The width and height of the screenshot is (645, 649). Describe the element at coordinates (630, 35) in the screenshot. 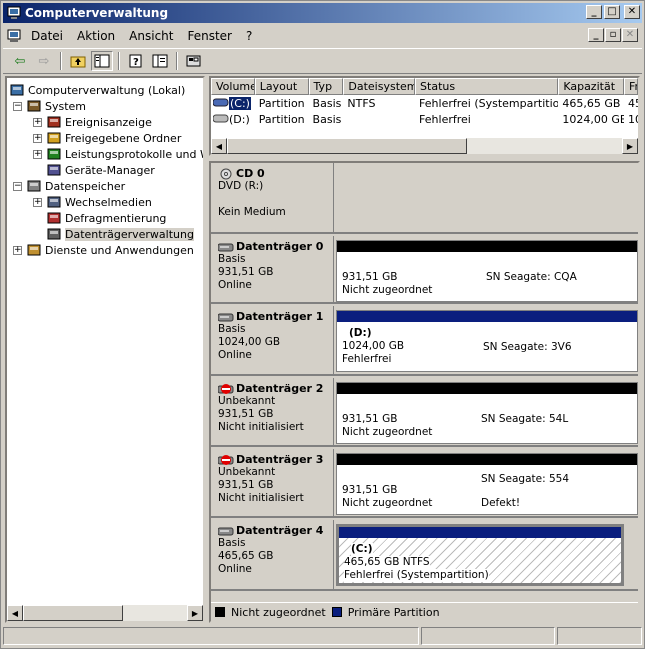

I see `mdi-close-button: ✕` at that location.